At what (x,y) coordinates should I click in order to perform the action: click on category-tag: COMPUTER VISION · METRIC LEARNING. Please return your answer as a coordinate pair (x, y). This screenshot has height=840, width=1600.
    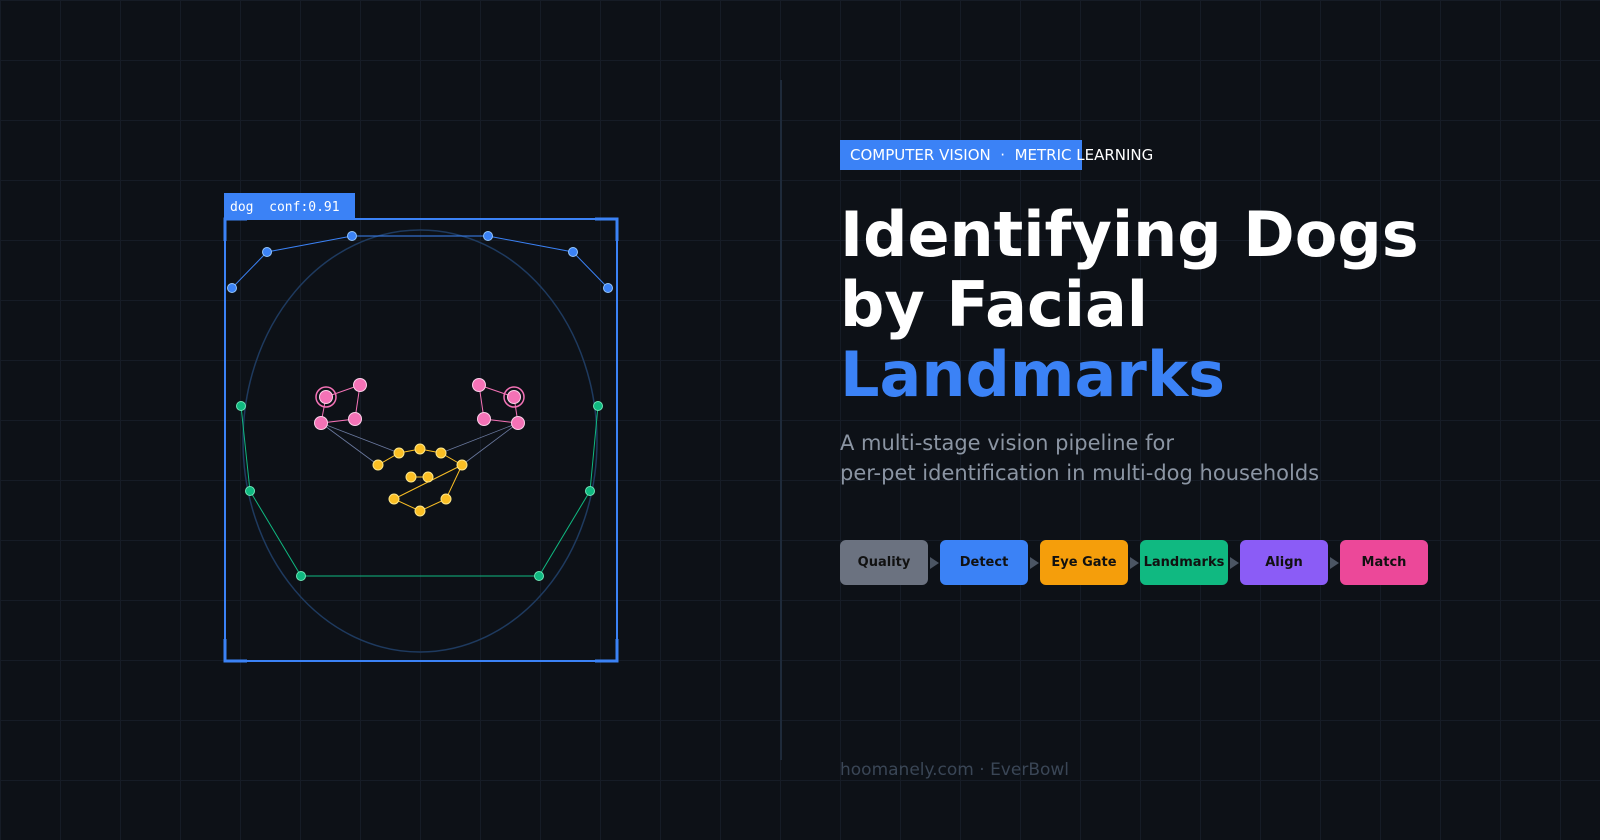
    Looking at the image, I should click on (1002, 155).